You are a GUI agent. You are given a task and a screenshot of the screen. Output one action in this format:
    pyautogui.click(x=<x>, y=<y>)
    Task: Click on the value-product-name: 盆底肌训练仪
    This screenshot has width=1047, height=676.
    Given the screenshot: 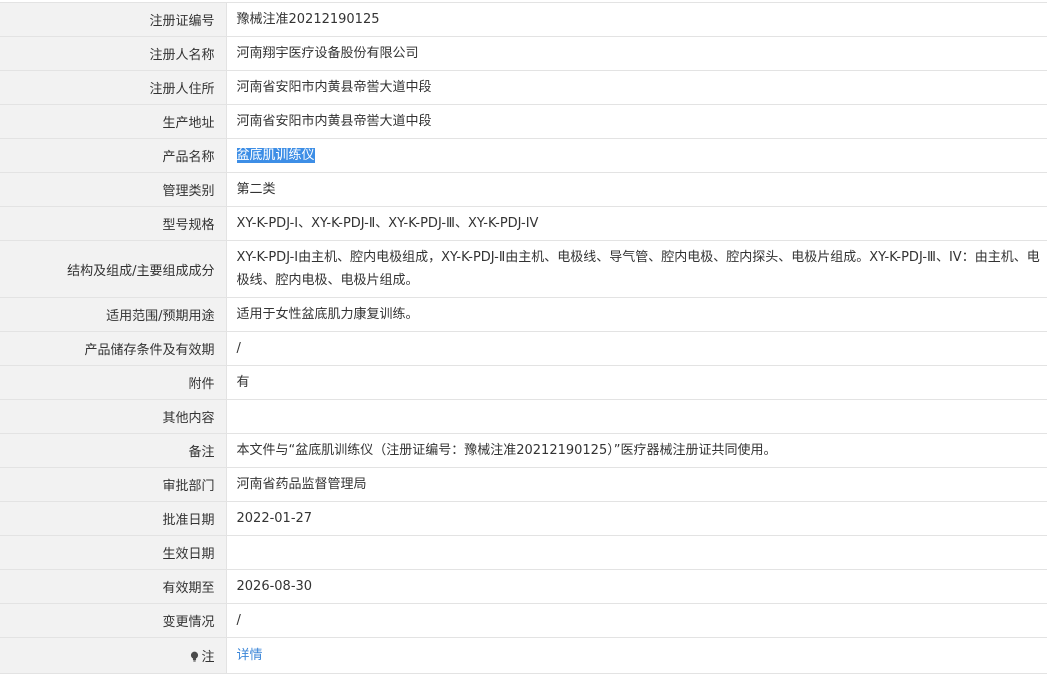 What is the action you would take?
    pyautogui.click(x=636, y=155)
    